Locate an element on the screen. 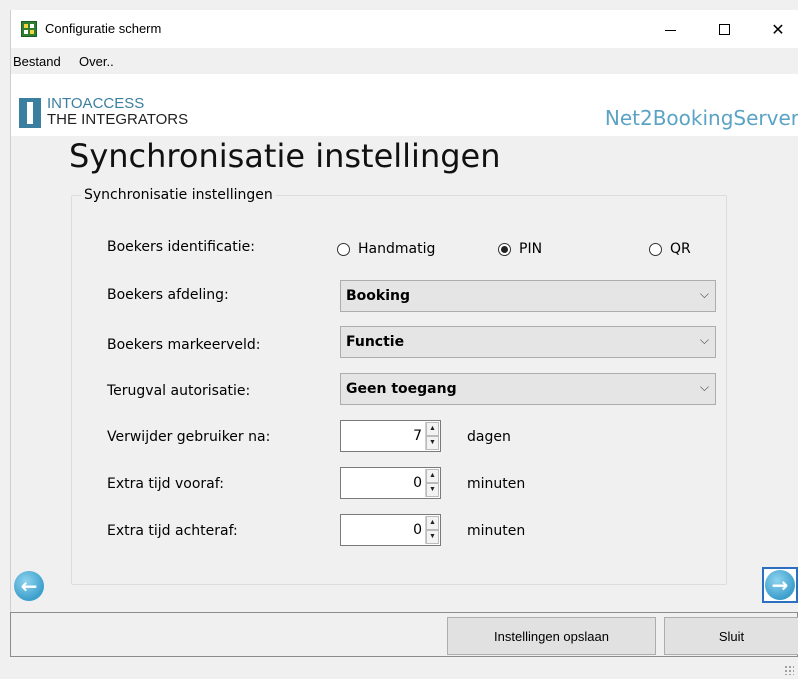 Image resolution: width=798 pixels, height=679 pixels. maximize-button is located at coordinates (724, 29).